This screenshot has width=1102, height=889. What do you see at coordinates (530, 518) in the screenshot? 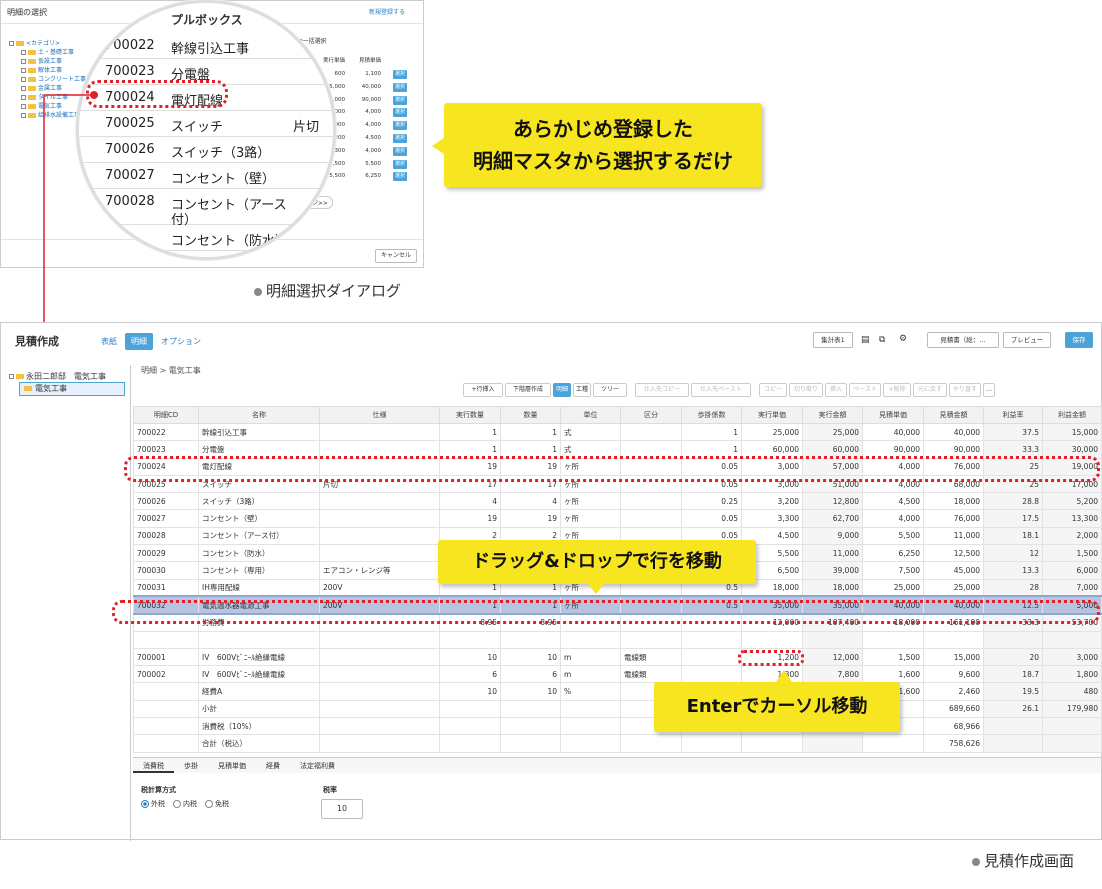
I see `table-cell: 19` at bounding box center [530, 518].